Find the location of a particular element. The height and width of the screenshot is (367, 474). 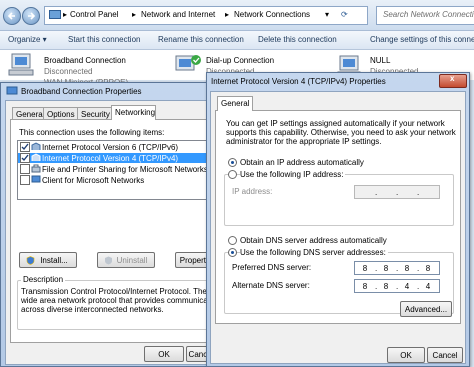

item-label: Client for Microsoft Networks is located at coordinates (93, 180).